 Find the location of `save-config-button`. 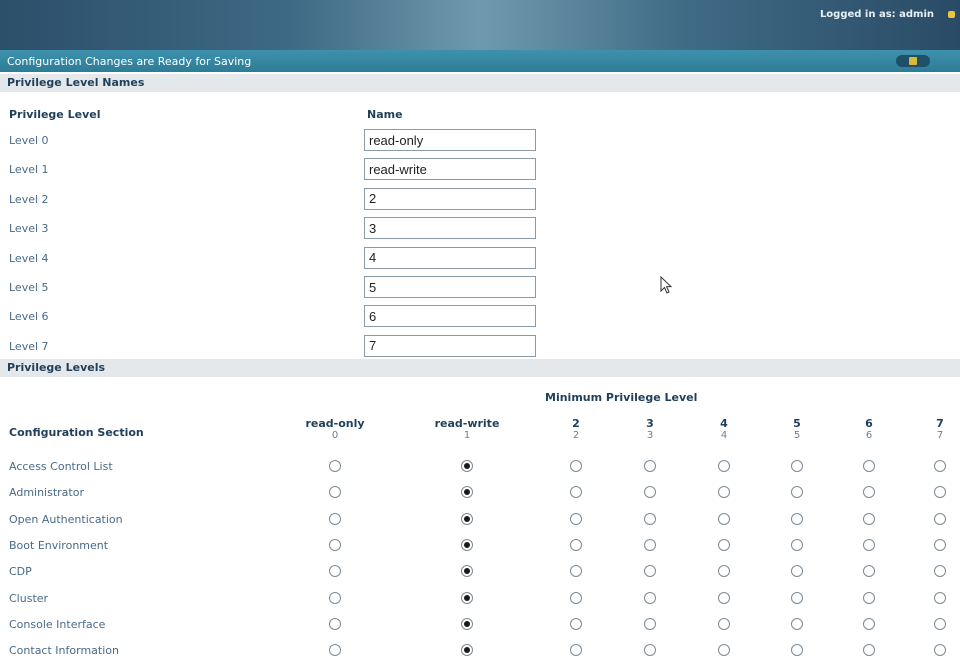

save-config-button is located at coordinates (913, 61).